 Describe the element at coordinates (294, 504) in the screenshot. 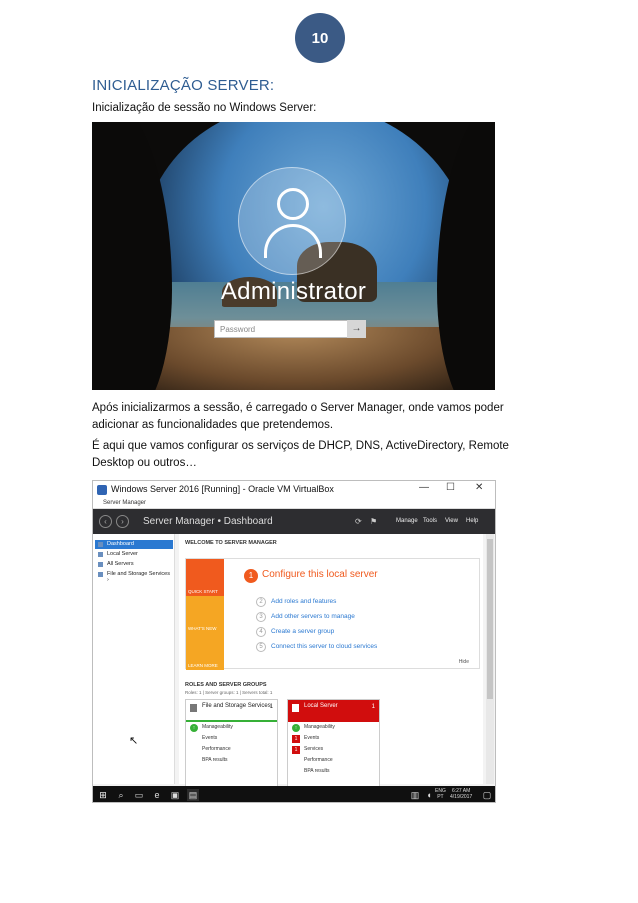

I see `server-manager-strip: Server Manager` at that location.